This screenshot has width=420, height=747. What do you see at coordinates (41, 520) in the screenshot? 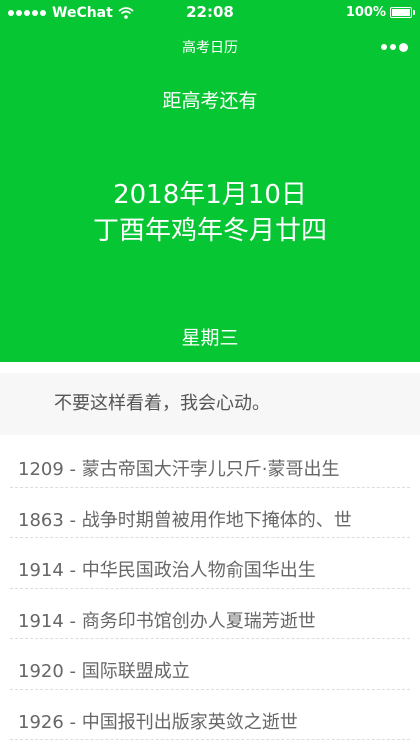
I see `event-year: 1863` at bounding box center [41, 520].